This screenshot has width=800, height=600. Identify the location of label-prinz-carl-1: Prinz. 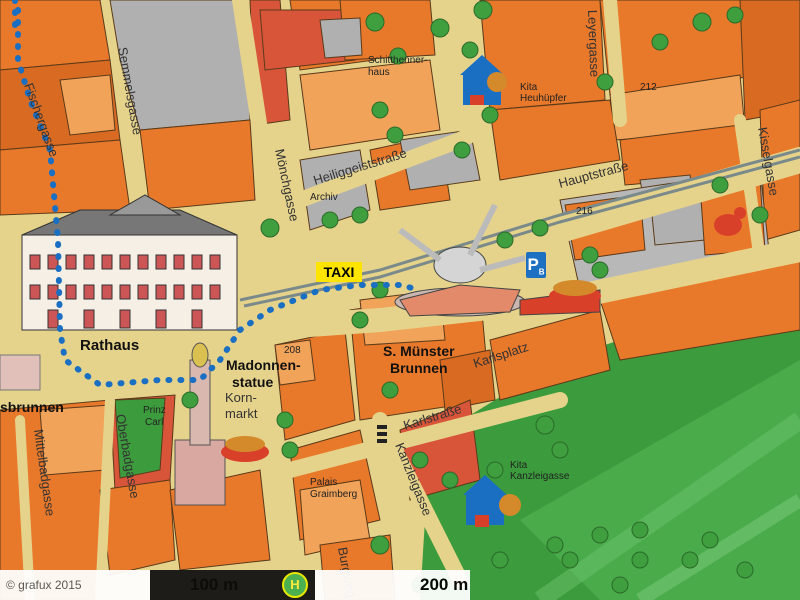
(154, 410).